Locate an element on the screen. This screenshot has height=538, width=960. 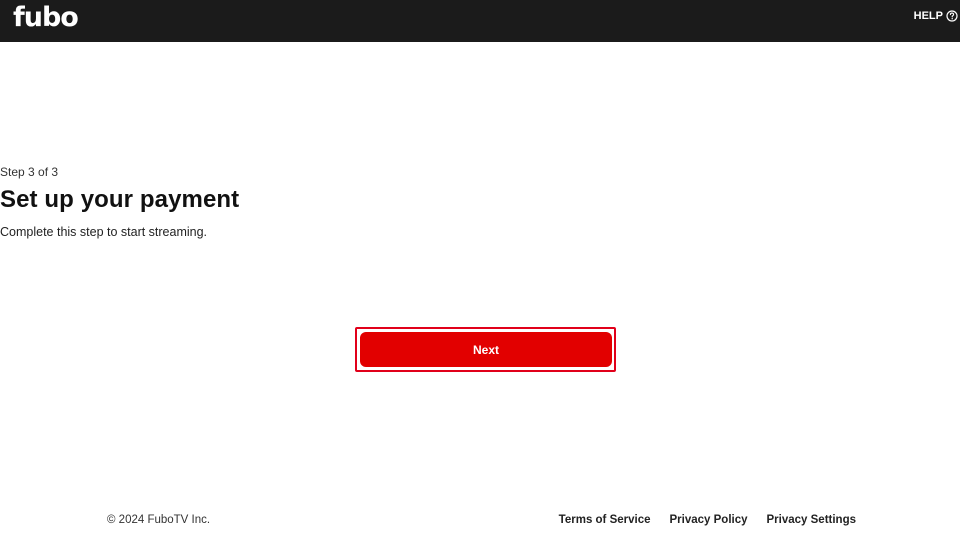
terms-of-service-link: Terms of Service is located at coordinates (605, 520).